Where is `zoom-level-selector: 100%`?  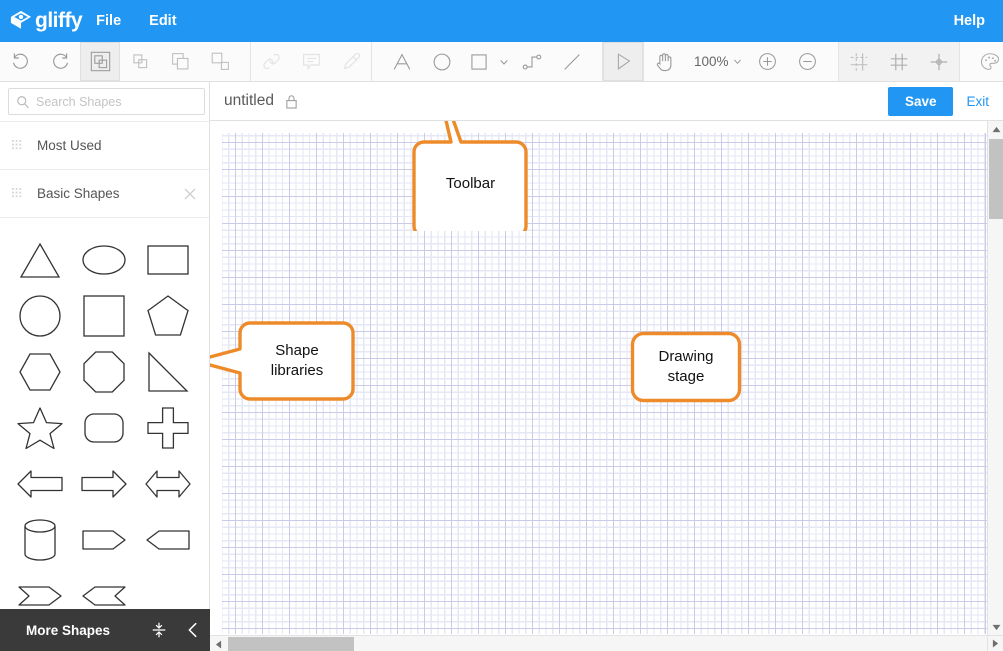 zoom-level-selector: 100% is located at coordinates (716, 61).